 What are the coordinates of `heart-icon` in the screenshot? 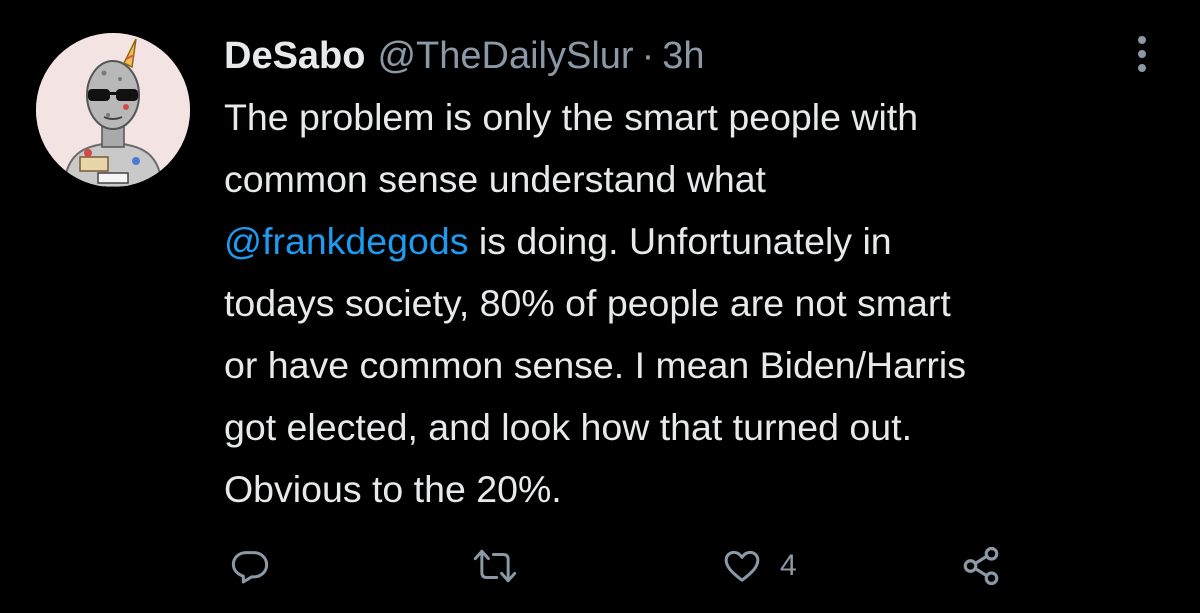 It's located at (742, 566).